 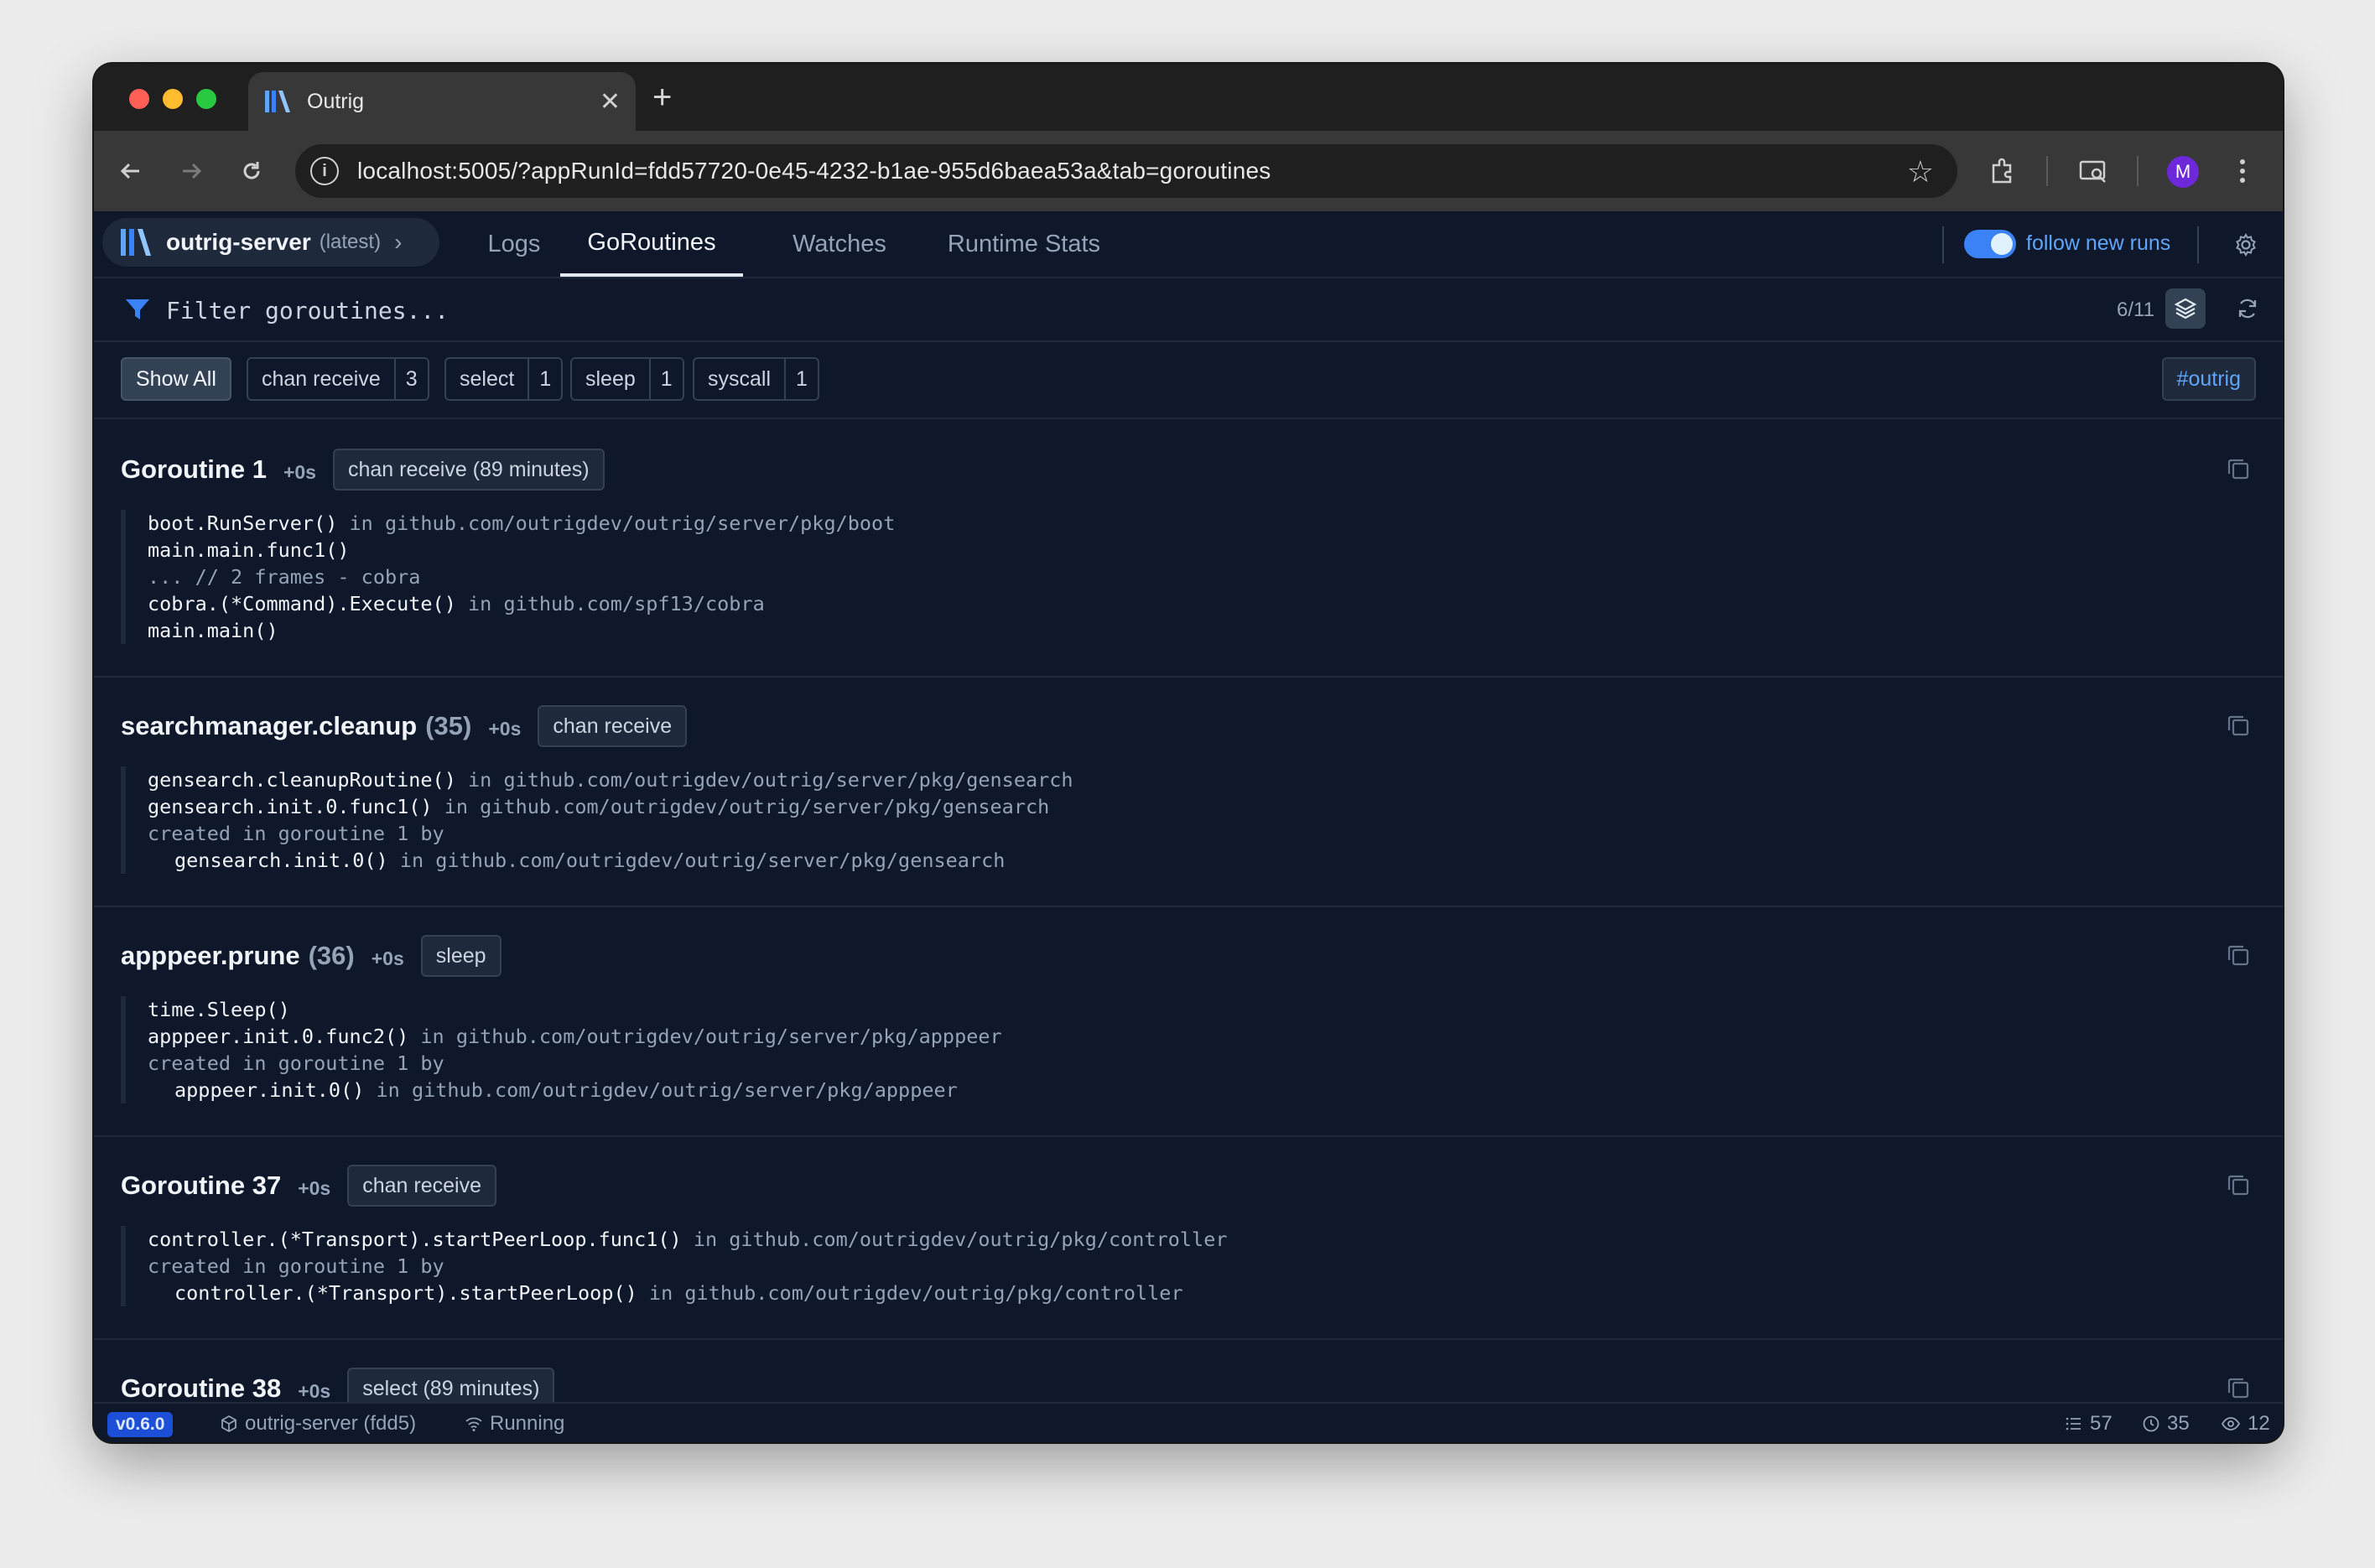 What do you see at coordinates (318, 1424) in the screenshot?
I see `status-app: outrig-server (fdd5)` at bounding box center [318, 1424].